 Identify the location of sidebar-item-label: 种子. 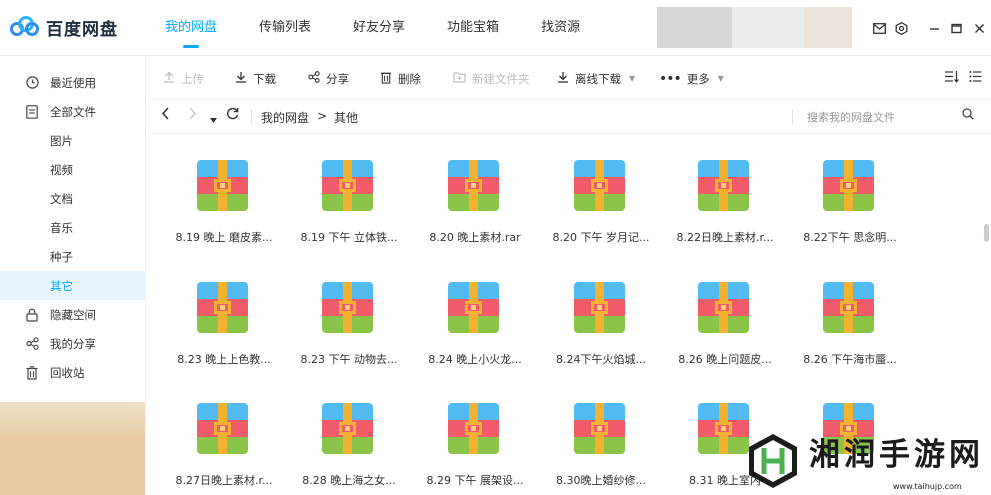
(61, 256).